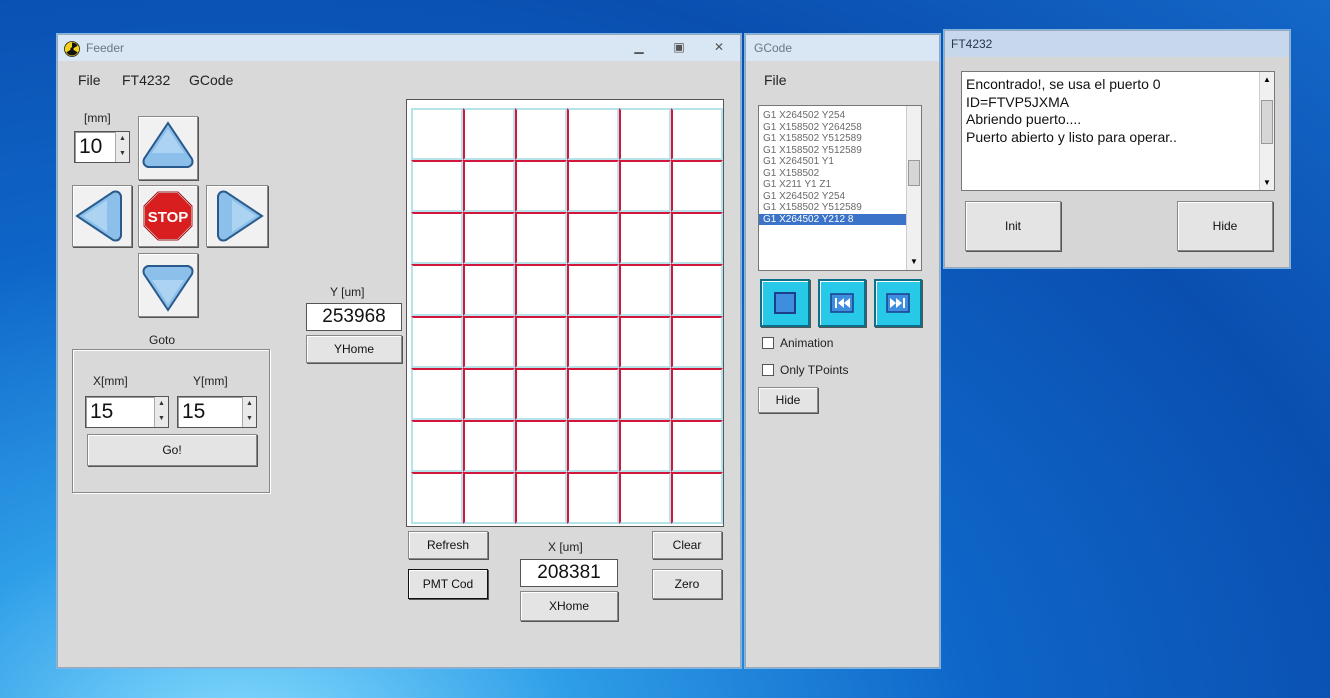  Describe the element at coordinates (775, 80) in the screenshot. I see `gcode-menu-file: File` at that location.